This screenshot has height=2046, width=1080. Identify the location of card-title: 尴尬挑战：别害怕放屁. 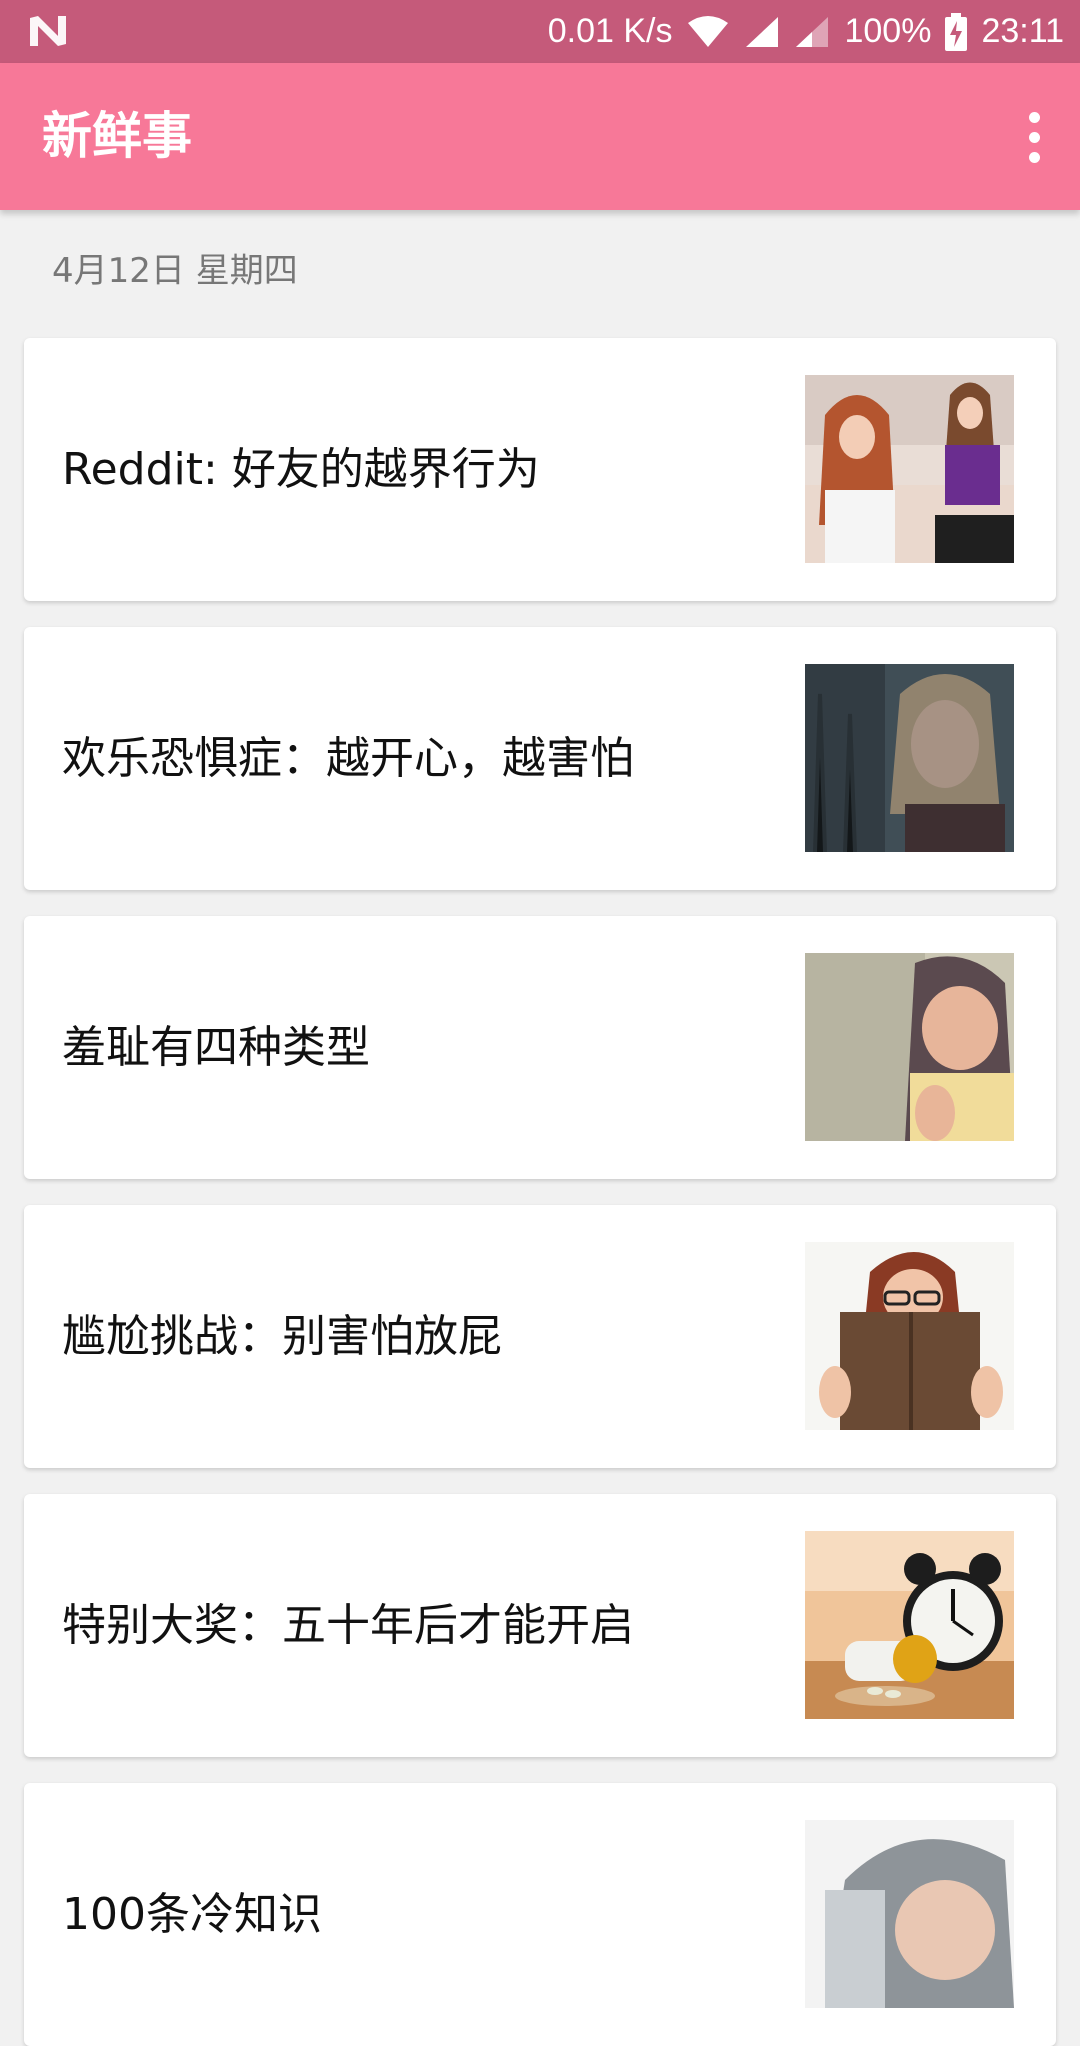
(282, 1336).